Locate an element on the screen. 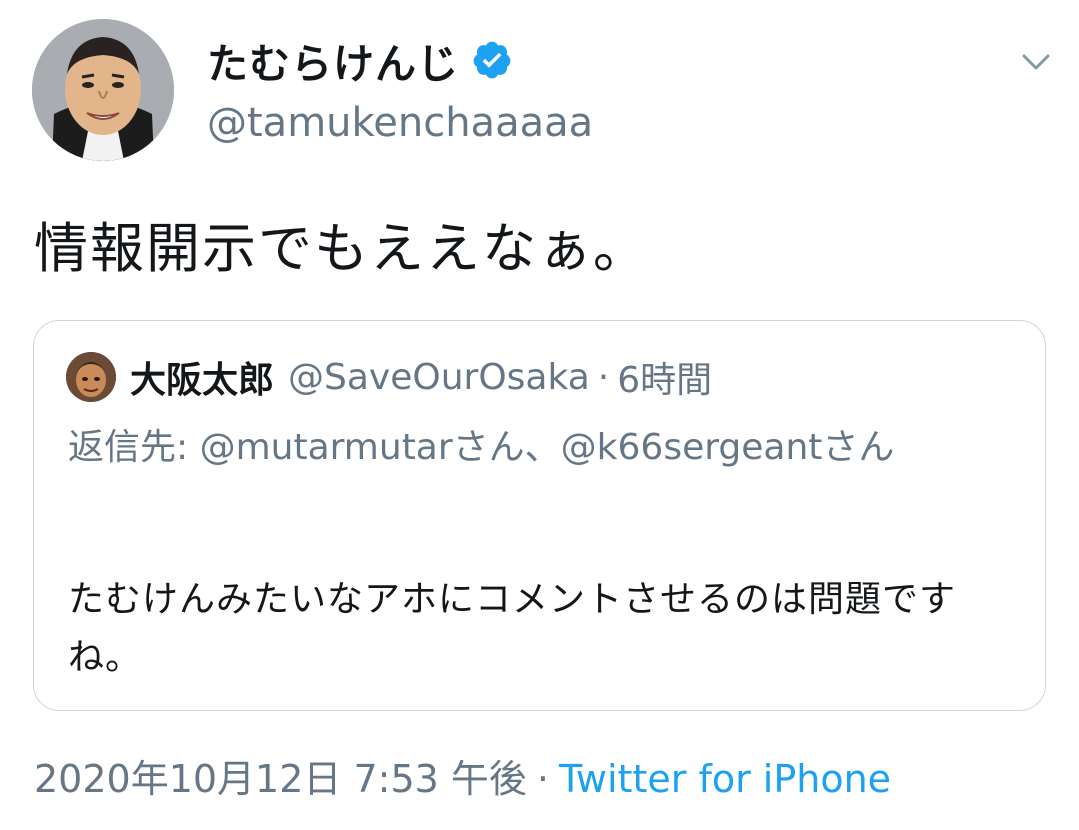 The height and width of the screenshot is (830, 1079). reply-to-line: 返信先: @mutarmutarさん、@k66sergeantさん is located at coordinates (533, 448).